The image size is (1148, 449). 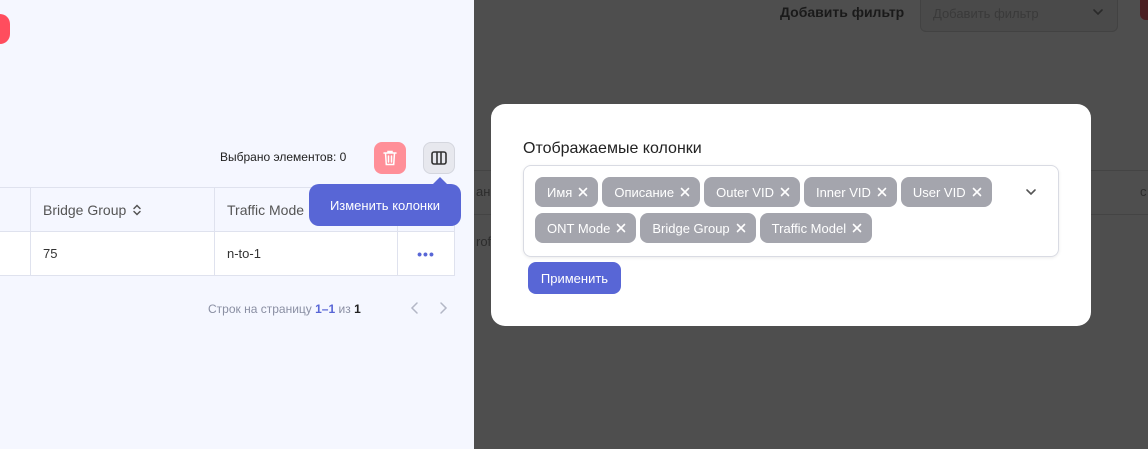 I want to click on next-page-button, so click(x=443, y=310).